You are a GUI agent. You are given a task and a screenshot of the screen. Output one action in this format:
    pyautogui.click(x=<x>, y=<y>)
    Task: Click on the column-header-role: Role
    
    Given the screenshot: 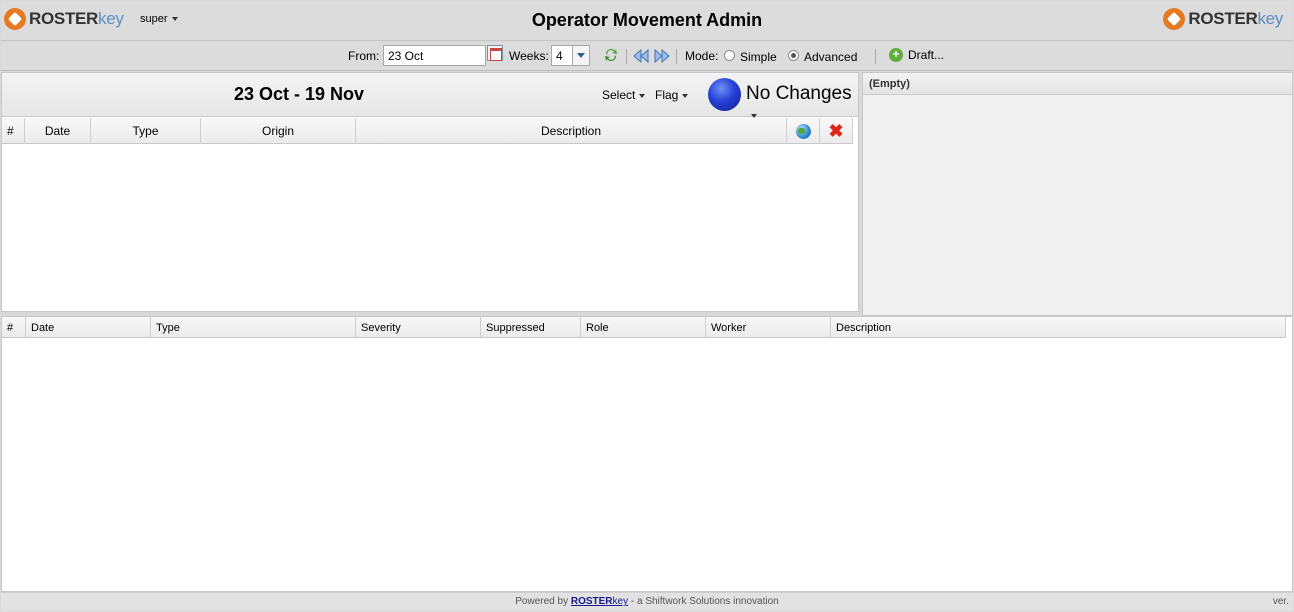 What is the action you would take?
    pyautogui.click(x=643, y=327)
    